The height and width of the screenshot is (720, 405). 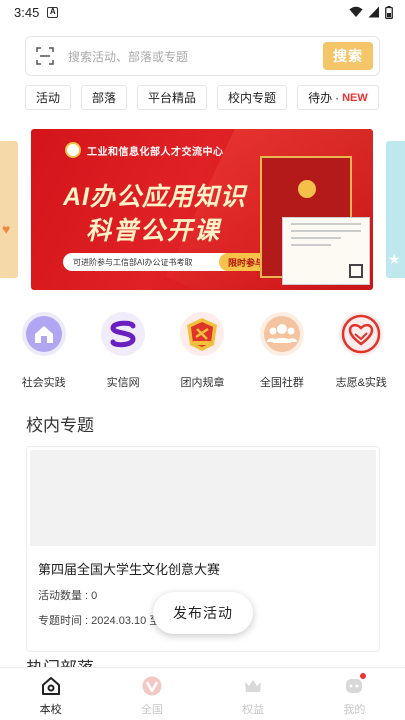 I want to click on banner-next-peek: ★, so click(x=395, y=209).